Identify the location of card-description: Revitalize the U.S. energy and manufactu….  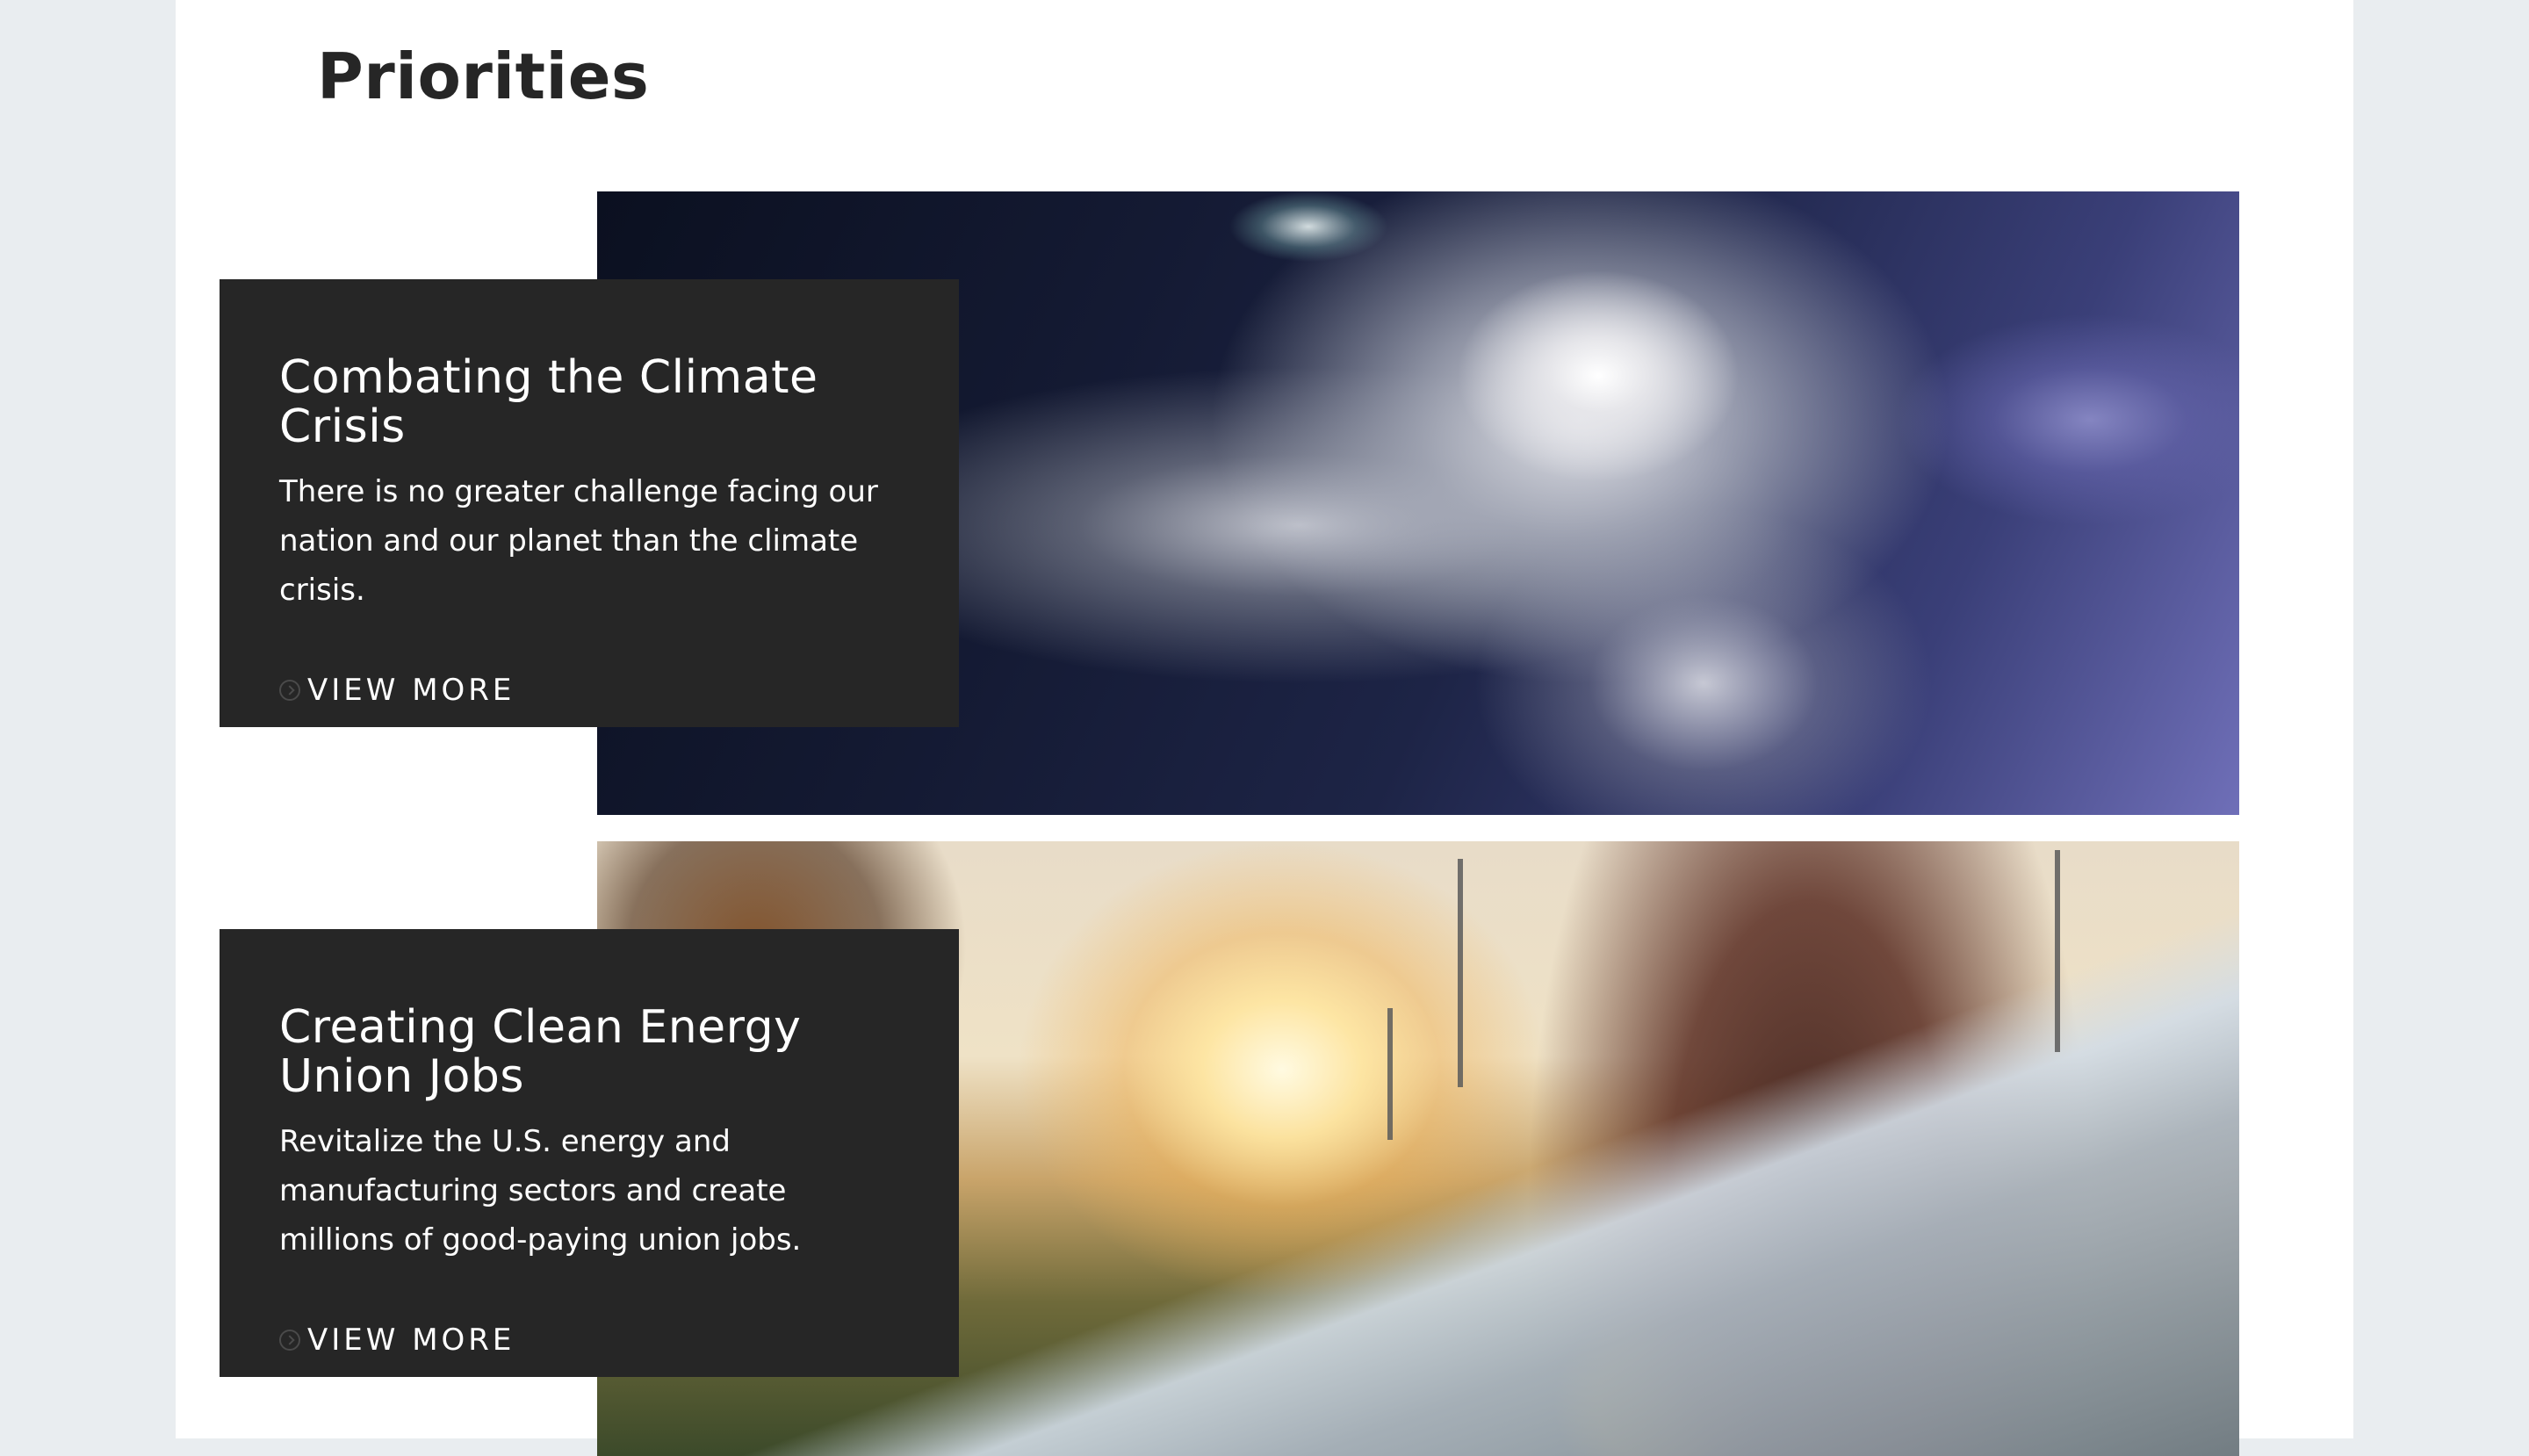
(540, 1191).